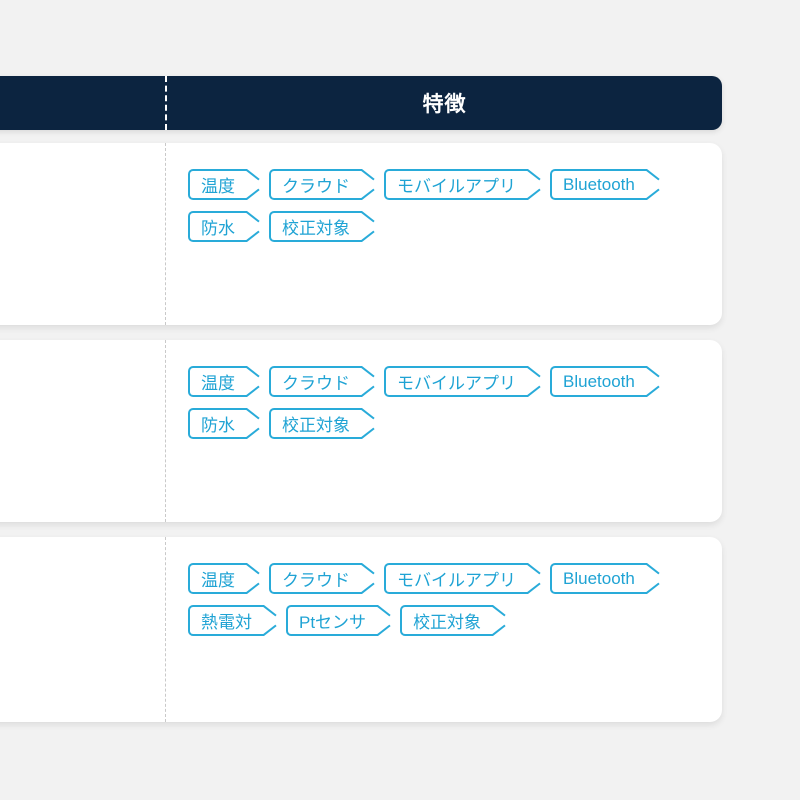 The image size is (800, 800). I want to click on cell-item-spec: 0°C1760°C, so click(82, 629).